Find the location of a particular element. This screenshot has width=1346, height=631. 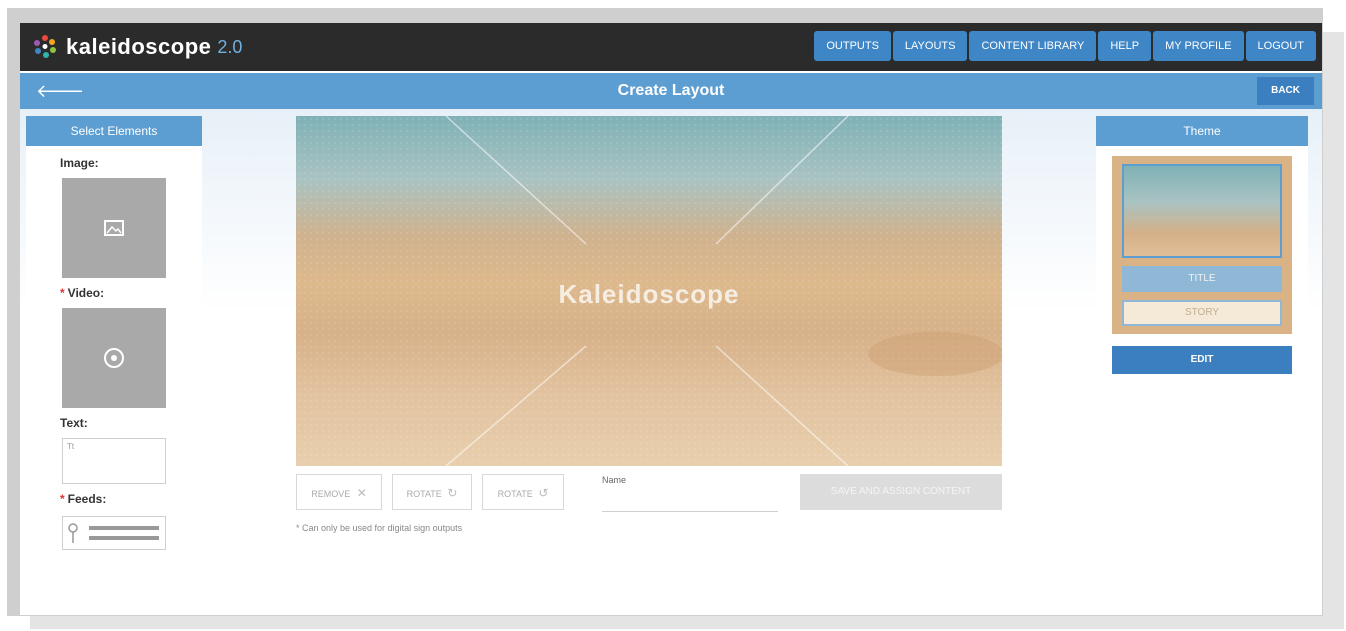

close-icon: ✕ is located at coordinates (361, 493).